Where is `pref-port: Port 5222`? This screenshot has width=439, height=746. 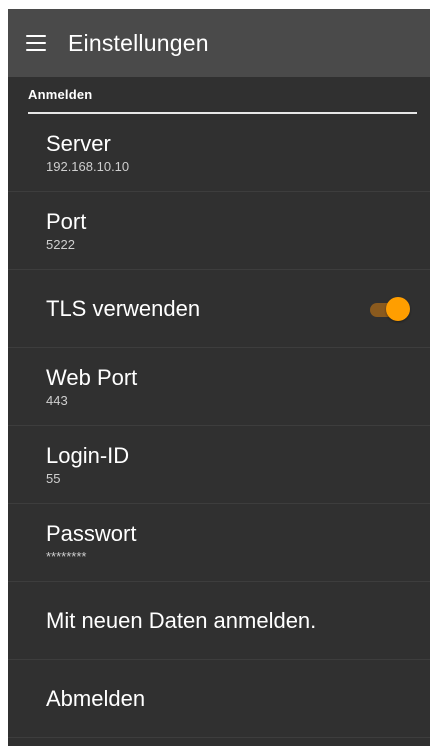 pref-port: Port 5222 is located at coordinates (219, 231).